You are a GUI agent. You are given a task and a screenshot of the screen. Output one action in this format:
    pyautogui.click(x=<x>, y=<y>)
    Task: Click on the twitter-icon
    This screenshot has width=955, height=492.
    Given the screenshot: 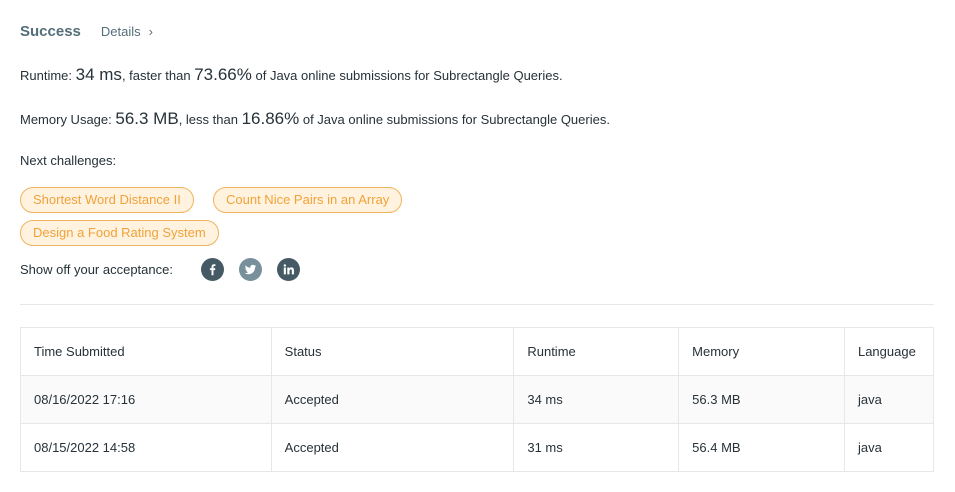 What is the action you would take?
    pyautogui.click(x=250, y=269)
    